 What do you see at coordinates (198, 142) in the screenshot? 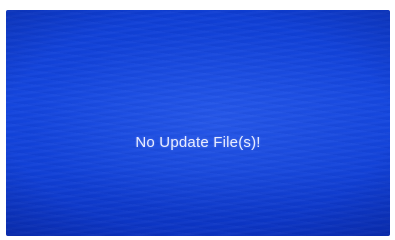
I see `update-status-message: No Update File(s)!` at bounding box center [198, 142].